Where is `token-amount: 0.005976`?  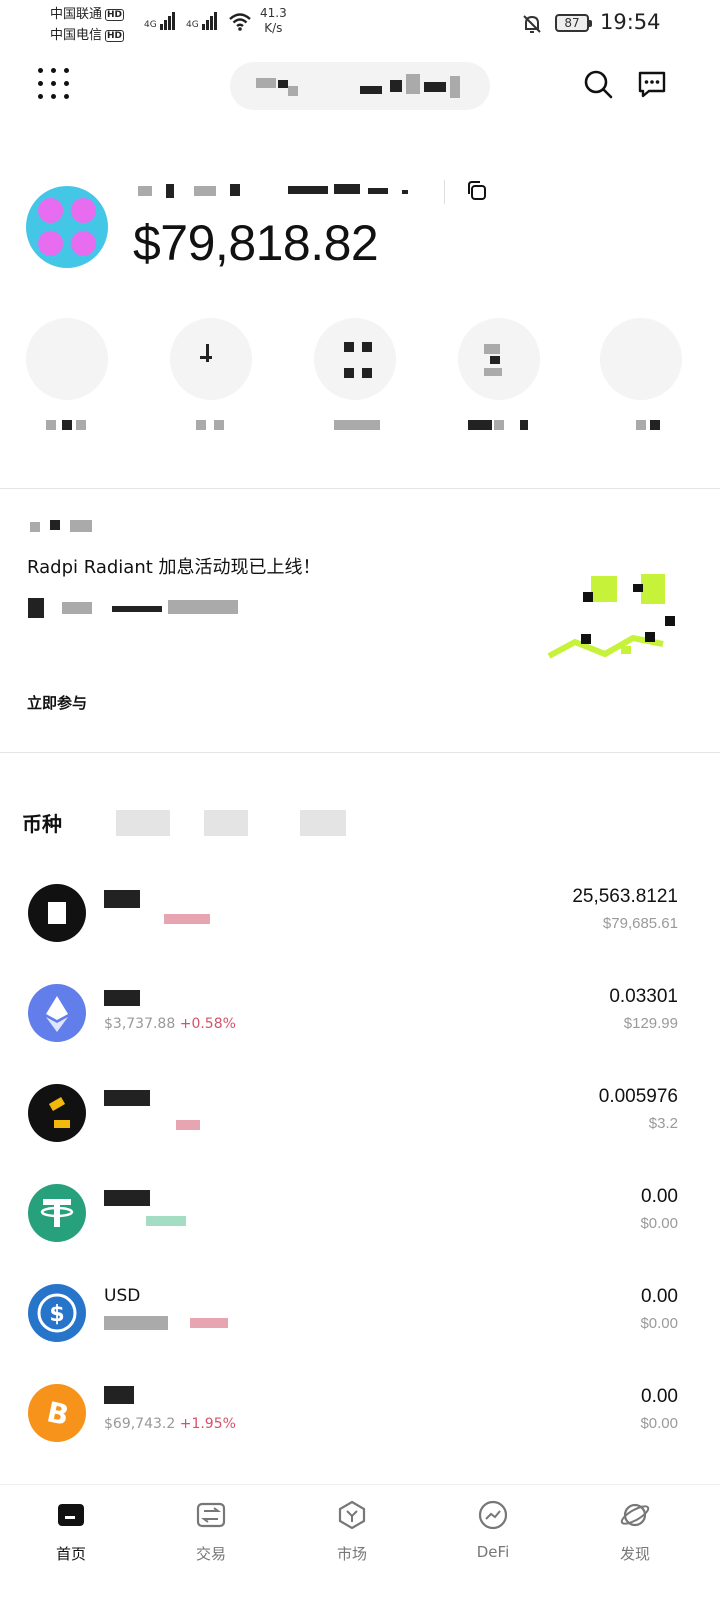 token-amount: 0.005976 is located at coordinates (638, 1096).